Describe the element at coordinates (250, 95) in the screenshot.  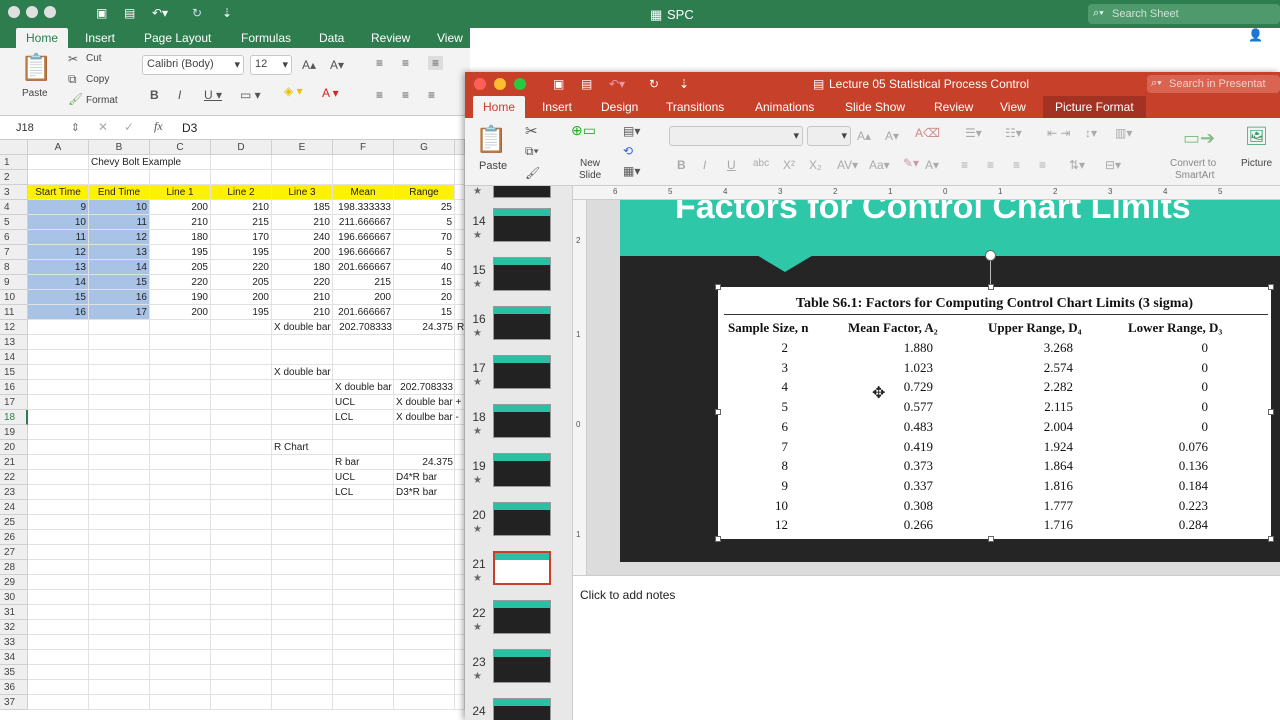
I see `borders-icon: ▭ ▾` at that location.